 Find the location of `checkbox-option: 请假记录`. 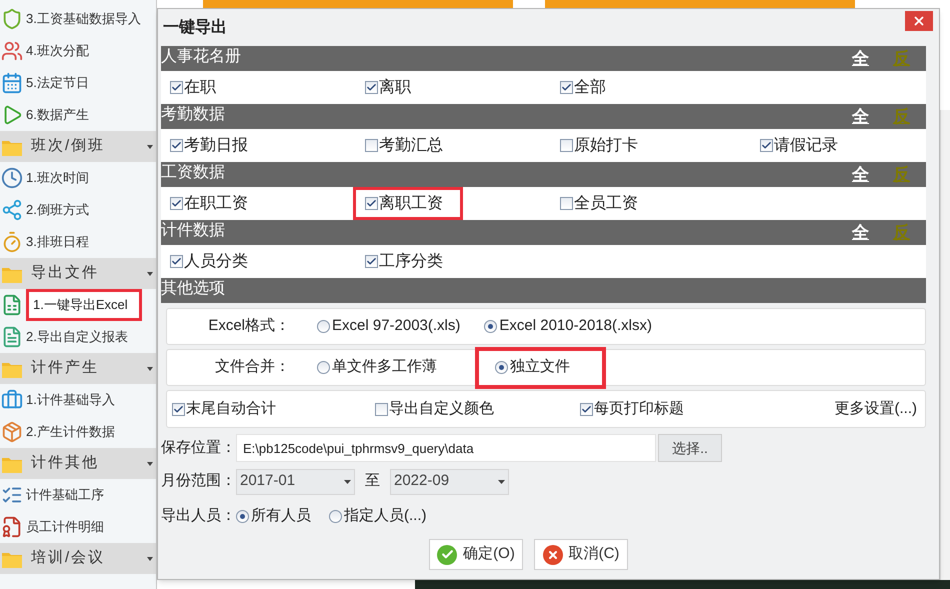

checkbox-option: 请假记录 is located at coordinates (799, 146).